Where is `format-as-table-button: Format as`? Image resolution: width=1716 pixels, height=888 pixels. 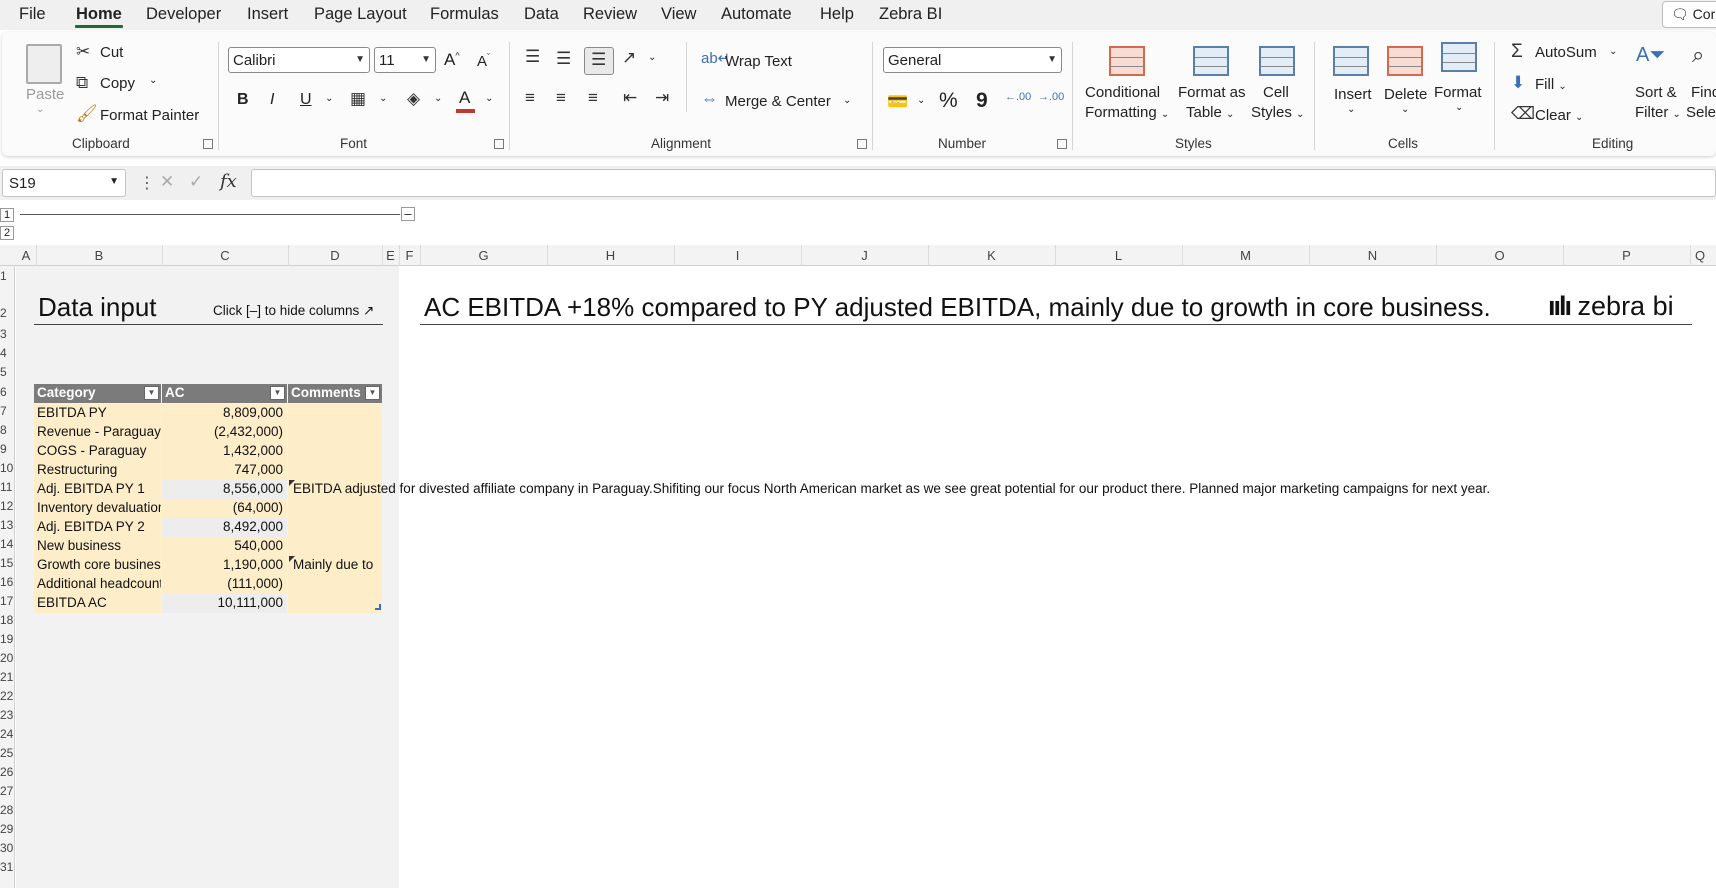 format-as-table-button: Format as is located at coordinates (1212, 92).